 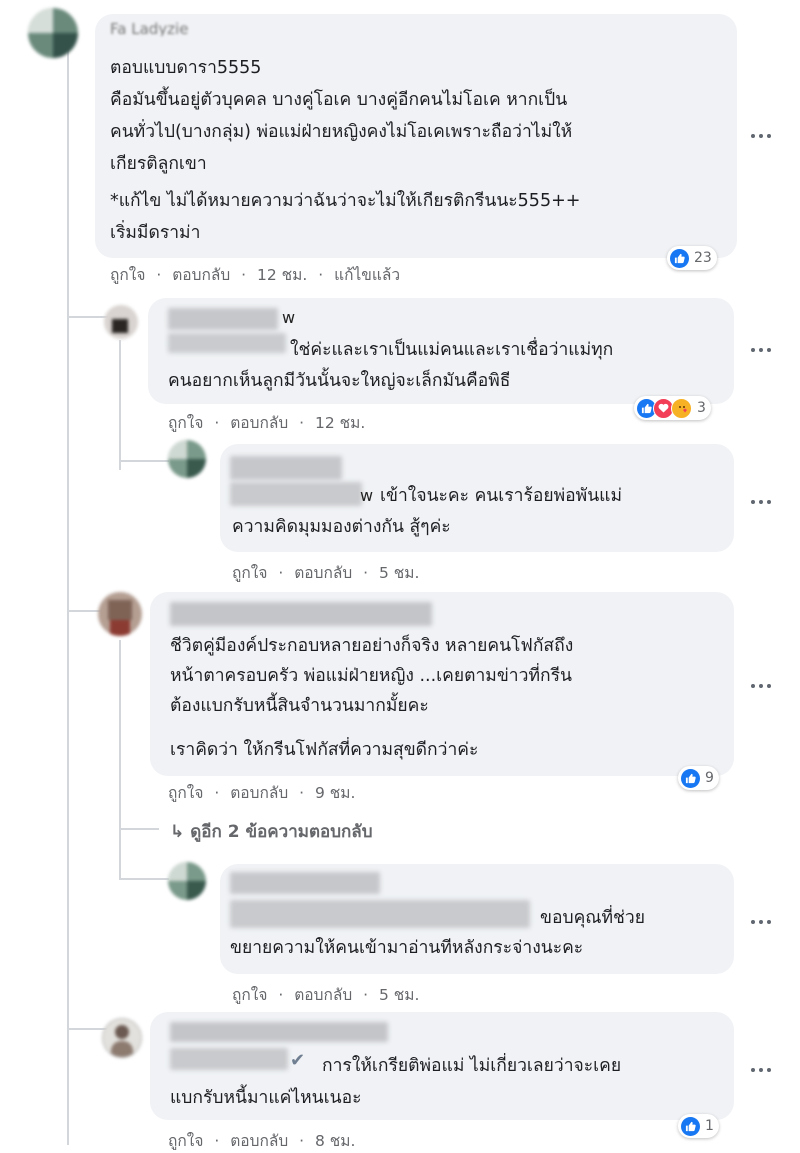 What do you see at coordinates (703, 258) in the screenshot?
I see `reaction-count: 23` at bounding box center [703, 258].